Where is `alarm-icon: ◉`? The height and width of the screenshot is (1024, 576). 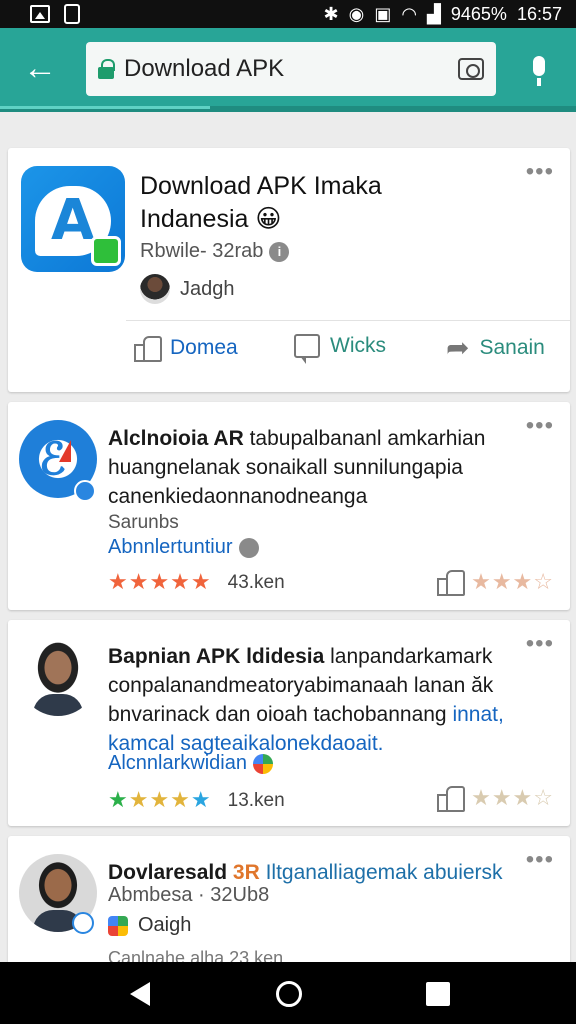 alarm-icon: ◉ is located at coordinates (356, 14).